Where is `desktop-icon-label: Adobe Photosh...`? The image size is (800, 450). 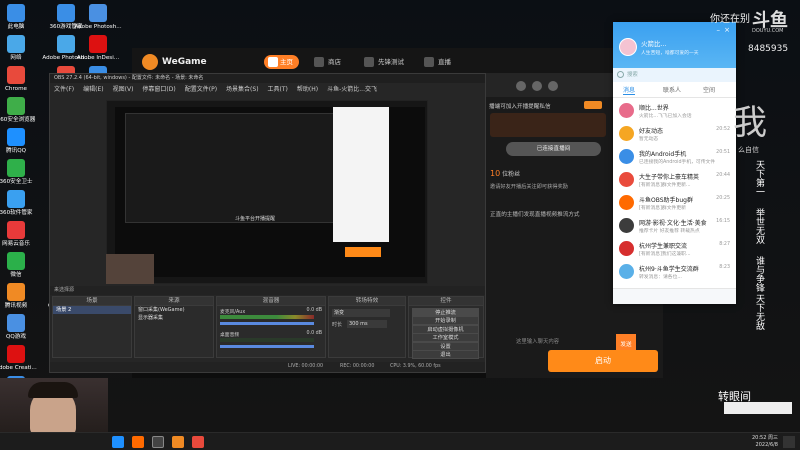 desktop-icon-label: Adobe Photosh... is located at coordinates (98, 27).